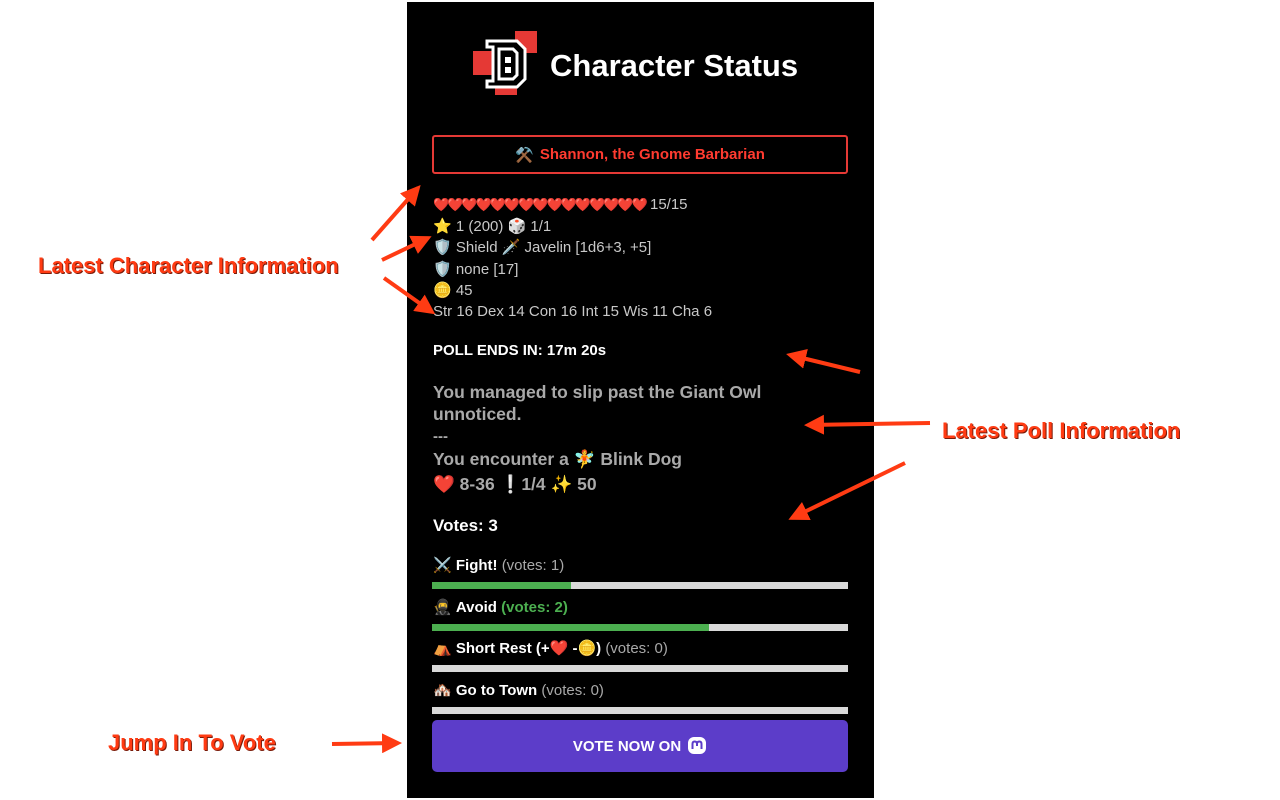 Image resolution: width=1280 pixels, height=800 pixels. Describe the element at coordinates (823, 361) in the screenshot. I see `arrow-to-poll-timer` at that location.